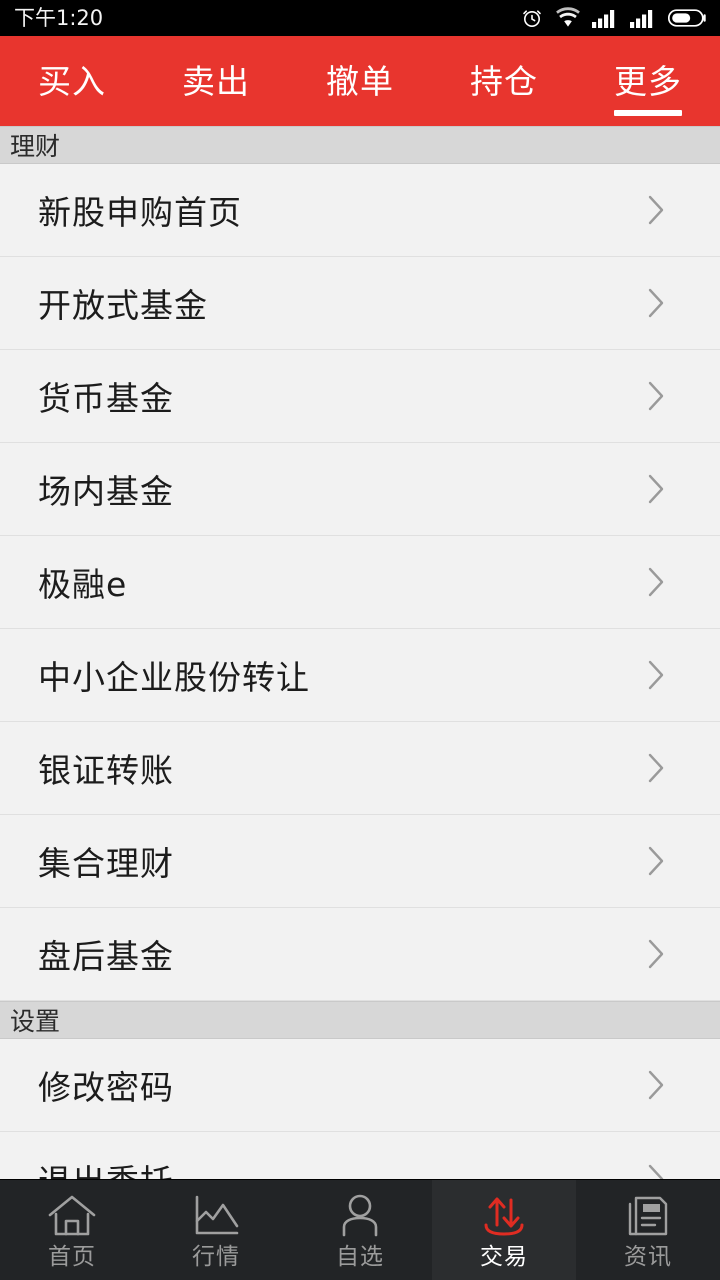 This screenshot has height=1280, width=720. I want to click on status-bar: 下午1:20, so click(360, 18).